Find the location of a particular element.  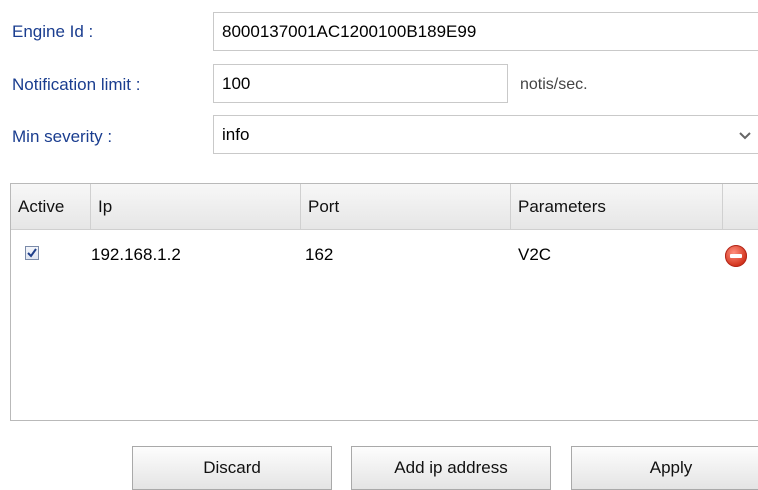

row-parameters: V2C is located at coordinates (535, 254).